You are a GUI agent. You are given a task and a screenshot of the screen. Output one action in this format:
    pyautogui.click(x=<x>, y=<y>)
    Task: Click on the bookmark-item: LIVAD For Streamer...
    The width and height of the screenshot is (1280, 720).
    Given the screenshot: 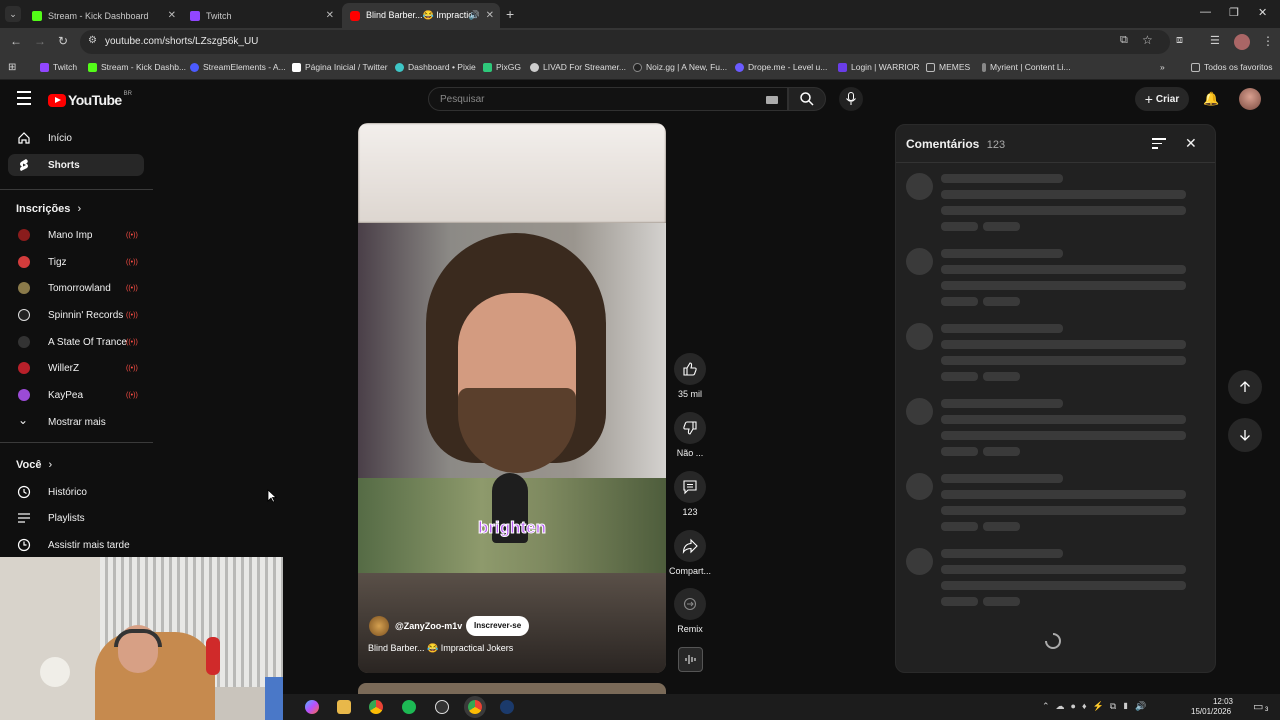 What is the action you would take?
    pyautogui.click(x=578, y=67)
    